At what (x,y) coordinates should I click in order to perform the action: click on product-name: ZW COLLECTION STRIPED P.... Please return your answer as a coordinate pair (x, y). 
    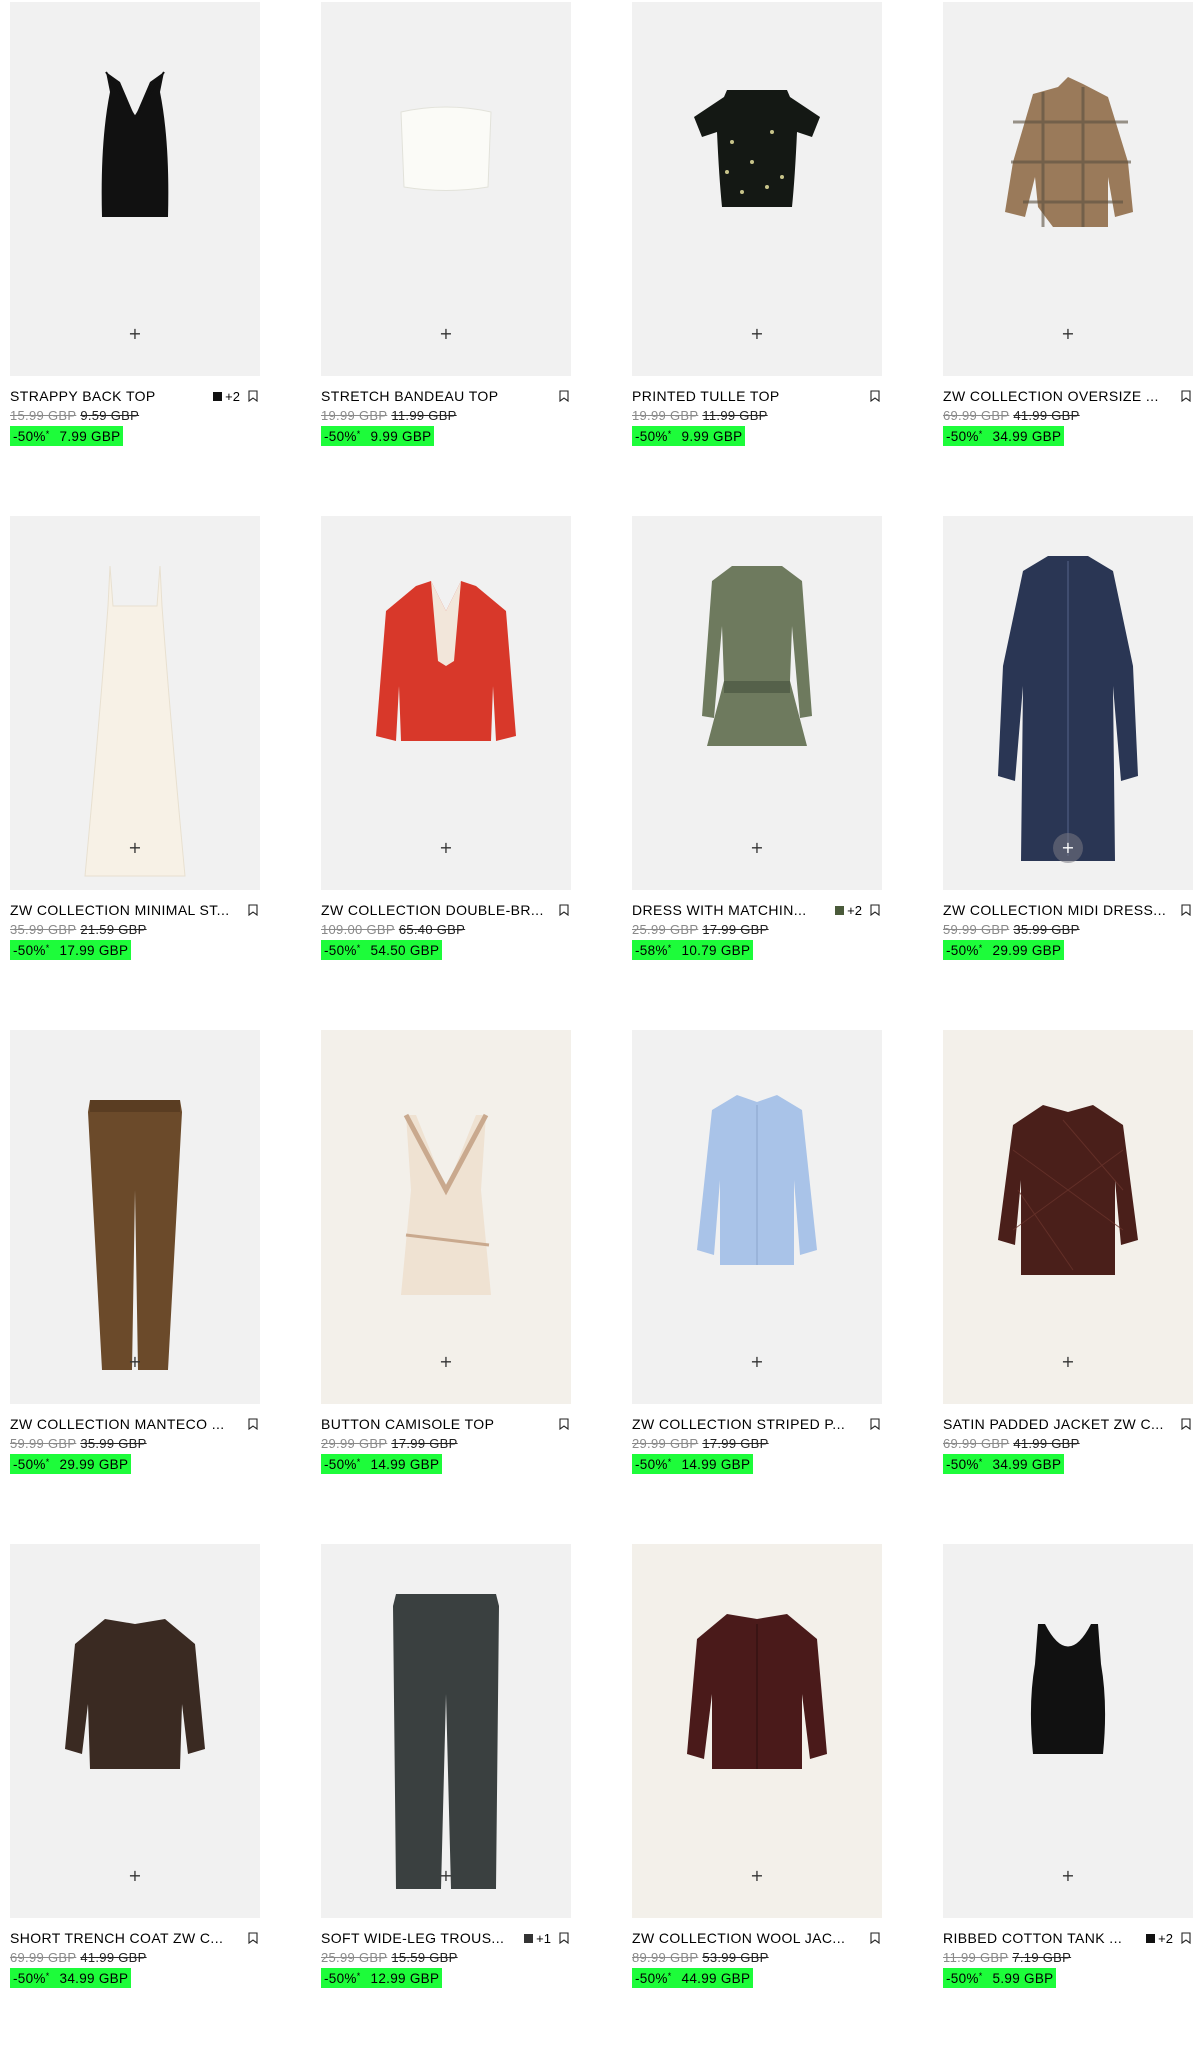
    Looking at the image, I should click on (747, 1424).